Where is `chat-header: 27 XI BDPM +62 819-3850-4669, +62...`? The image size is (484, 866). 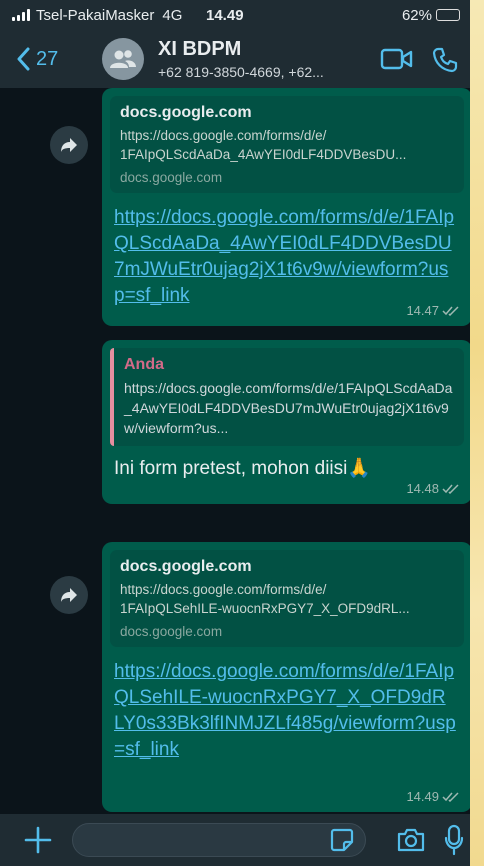
chat-header: 27 XI BDPM +62 819-3850-4669, +62... is located at coordinates (235, 59).